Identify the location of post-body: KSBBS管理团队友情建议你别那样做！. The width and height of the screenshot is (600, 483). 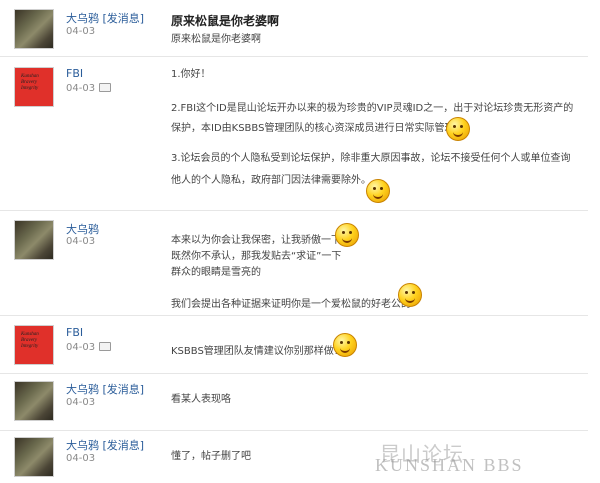
(257, 351).